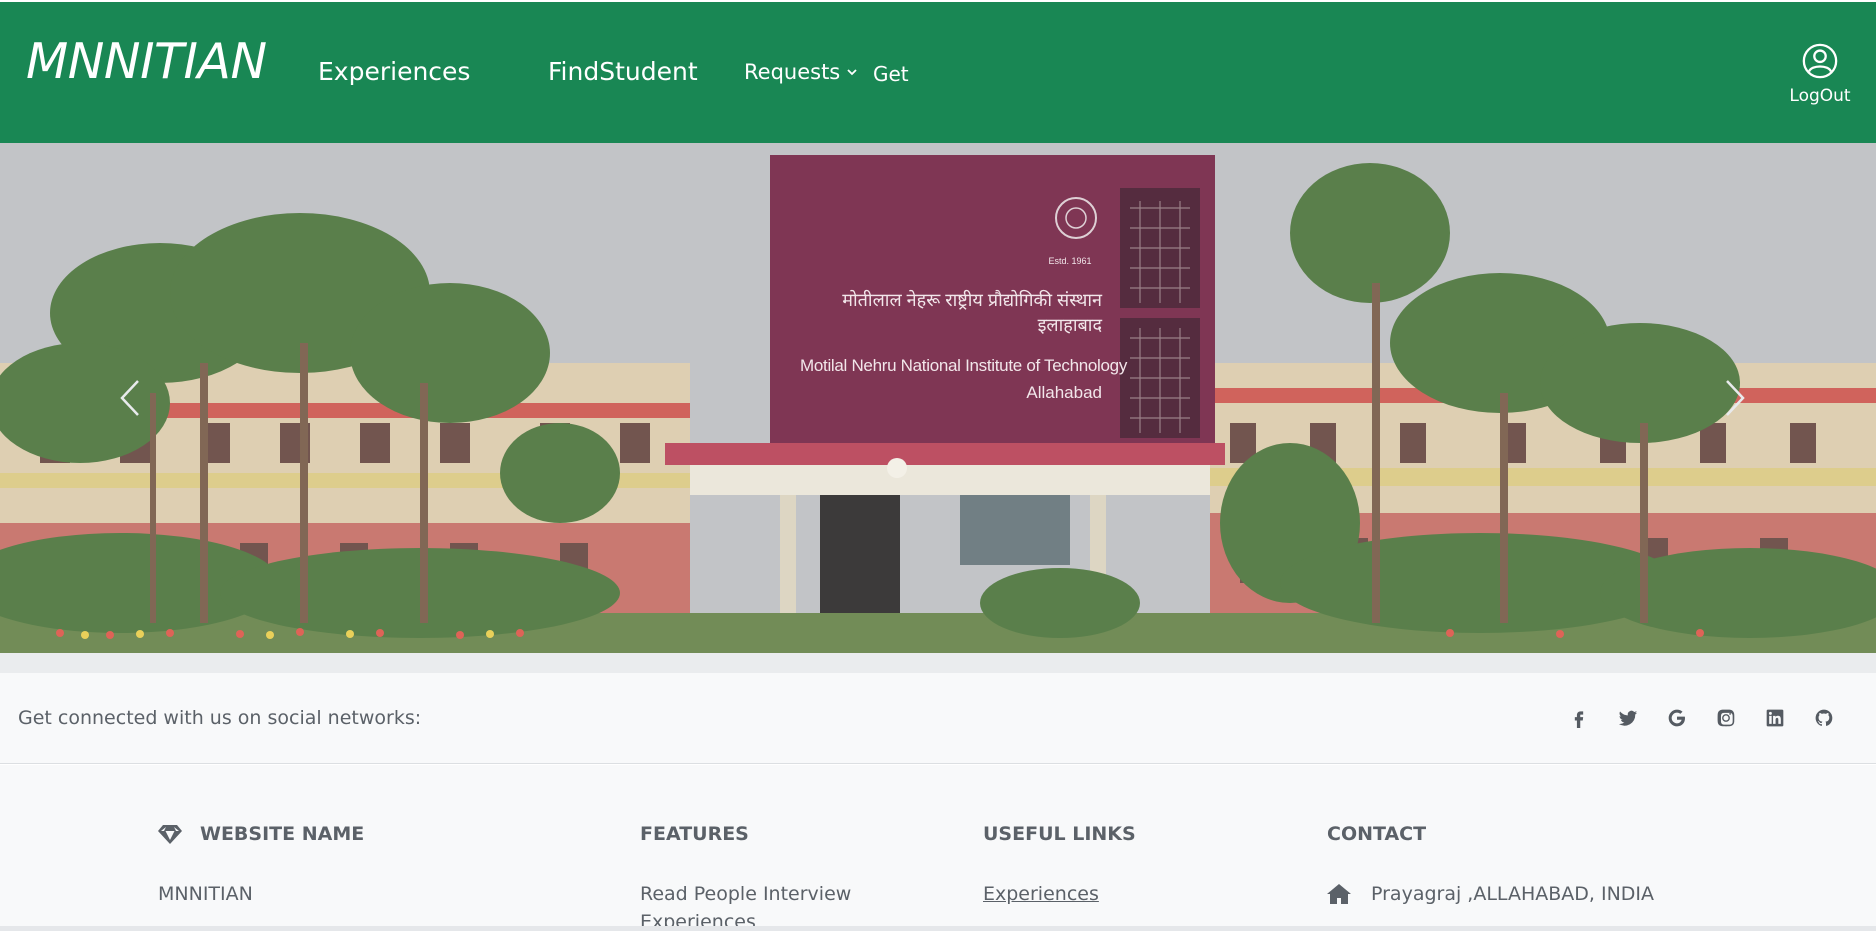  What do you see at coordinates (394, 71) in the screenshot?
I see `nav-link-experiences: Experiences` at bounding box center [394, 71].